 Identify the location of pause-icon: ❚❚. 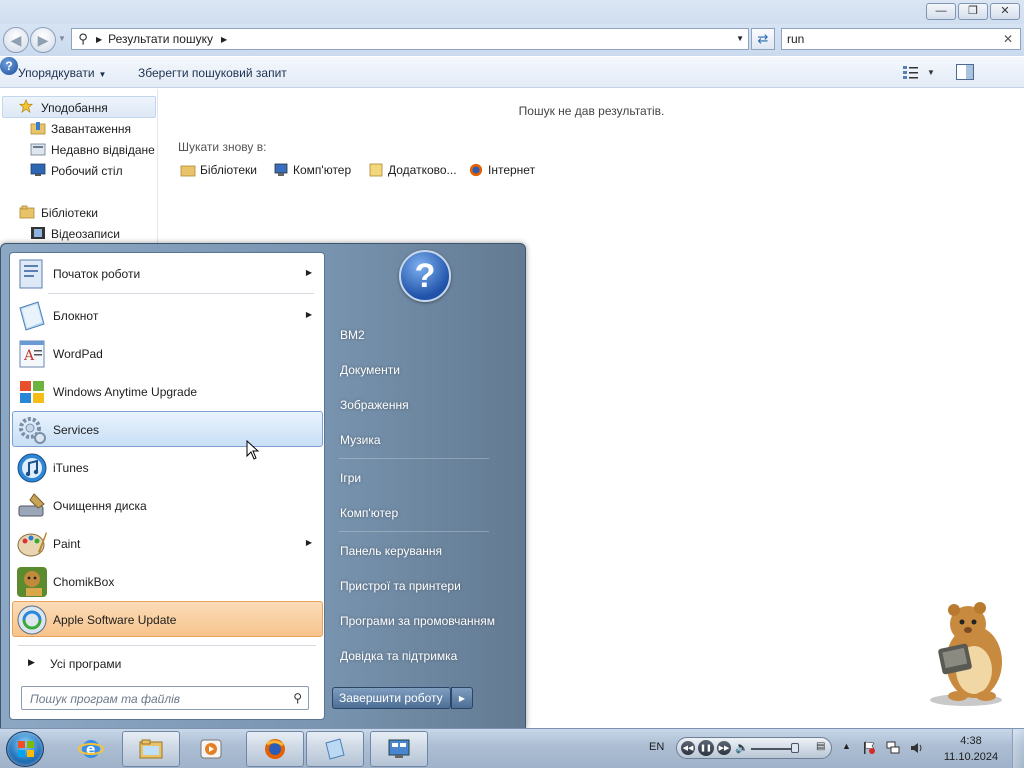
(706, 748).